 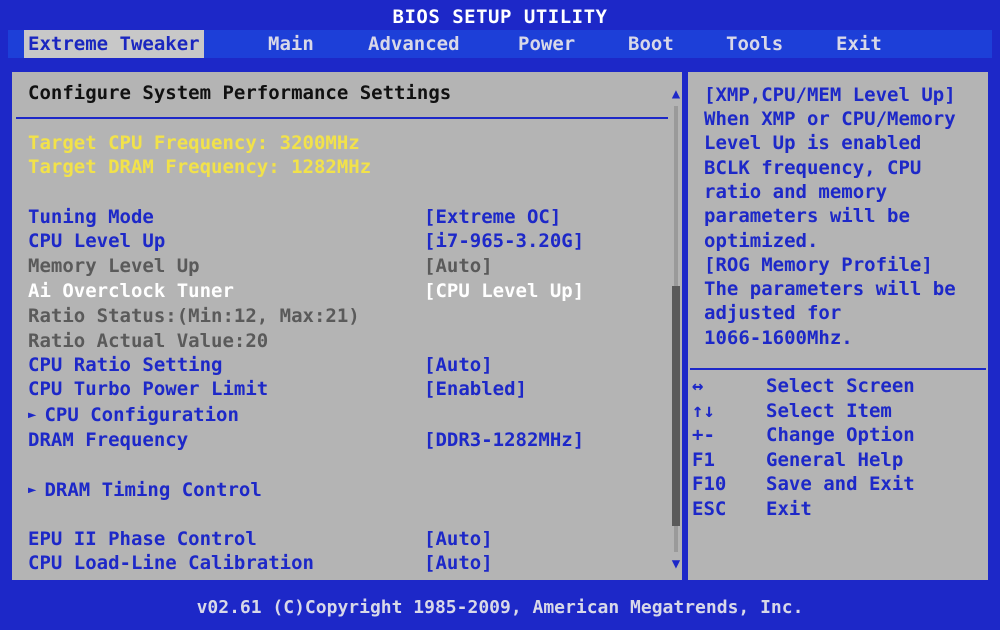 What do you see at coordinates (546, 44) in the screenshot?
I see `tab-power: Power` at bounding box center [546, 44].